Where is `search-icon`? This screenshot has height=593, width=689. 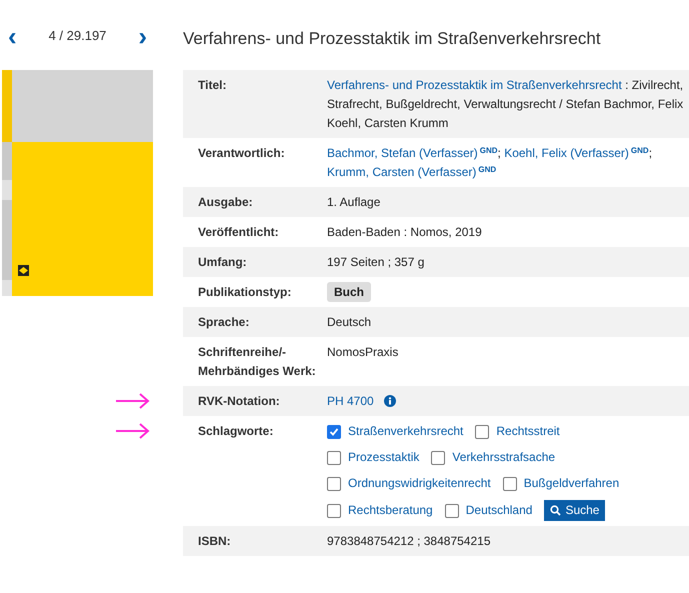 search-icon is located at coordinates (556, 510).